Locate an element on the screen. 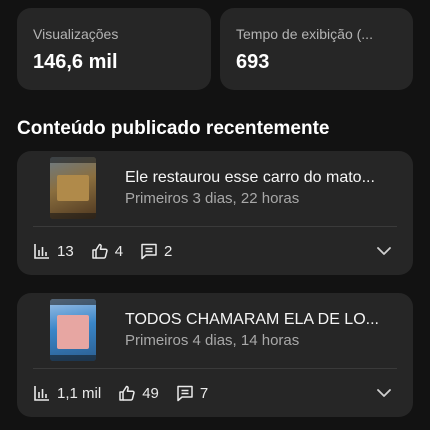 The image size is (430, 430). views-label: Visualizações is located at coordinates (76, 34).